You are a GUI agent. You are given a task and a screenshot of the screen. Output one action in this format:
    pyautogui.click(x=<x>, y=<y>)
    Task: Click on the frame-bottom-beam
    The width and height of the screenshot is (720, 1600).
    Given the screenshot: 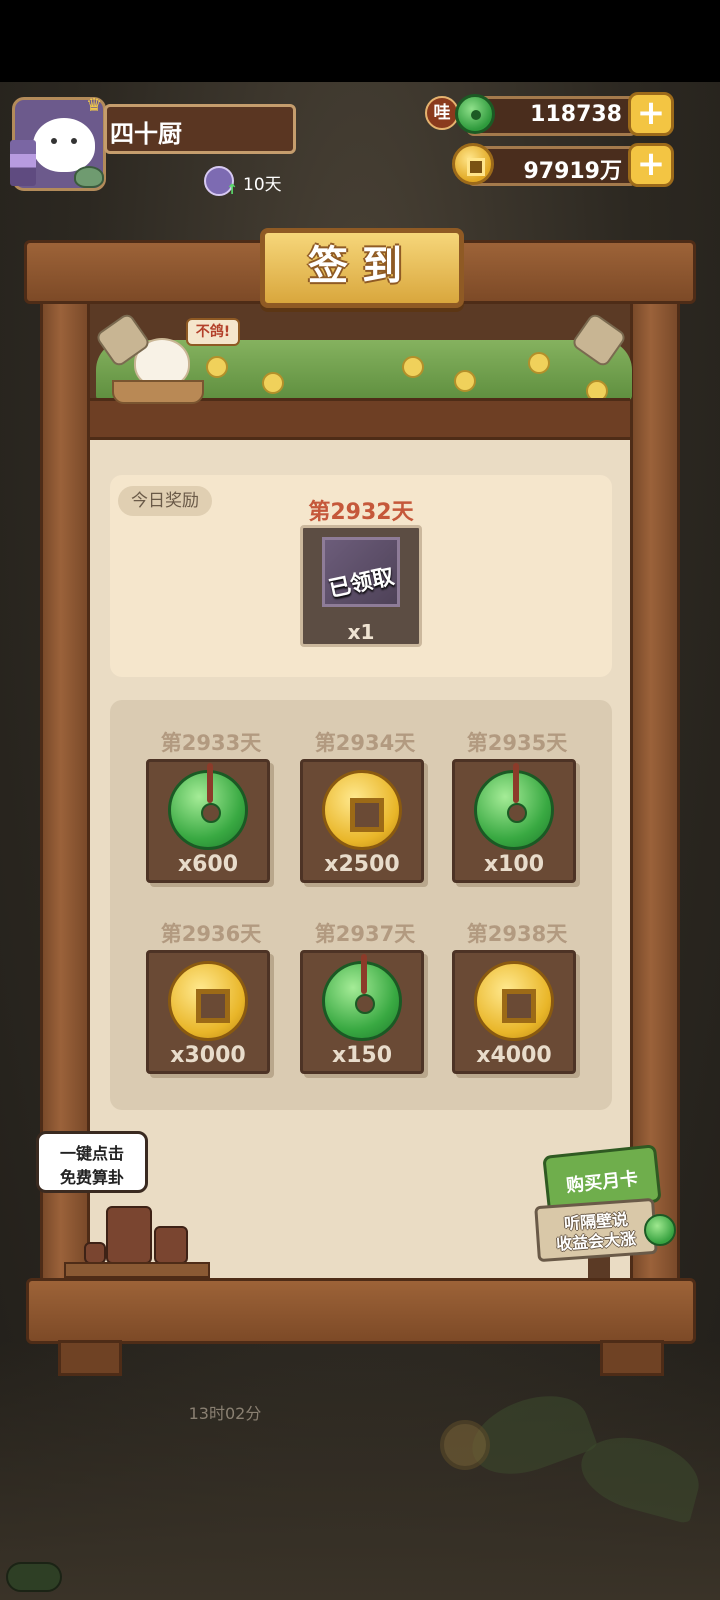 What is the action you would take?
    pyautogui.click(x=361, y=1311)
    